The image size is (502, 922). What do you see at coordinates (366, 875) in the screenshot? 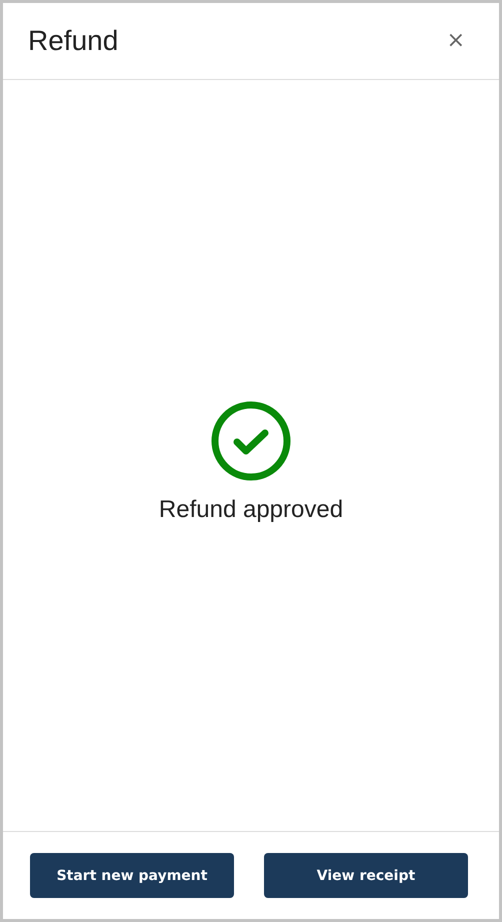
I see `action-button: View receipt` at bounding box center [366, 875].